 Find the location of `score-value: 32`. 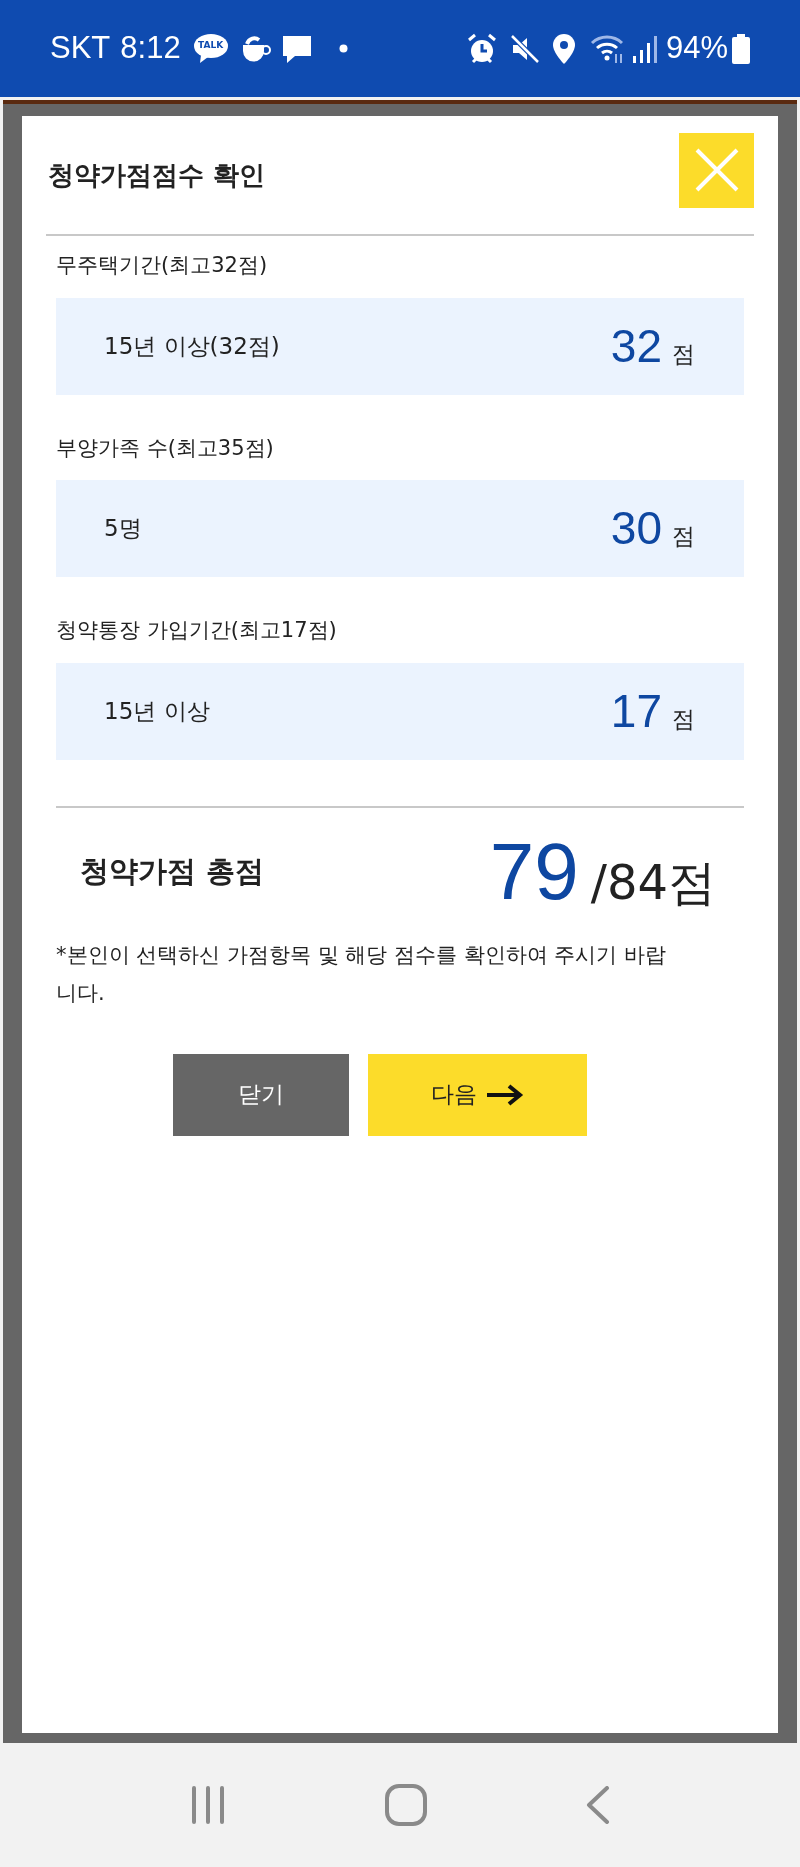

score-value: 32 is located at coordinates (636, 346).